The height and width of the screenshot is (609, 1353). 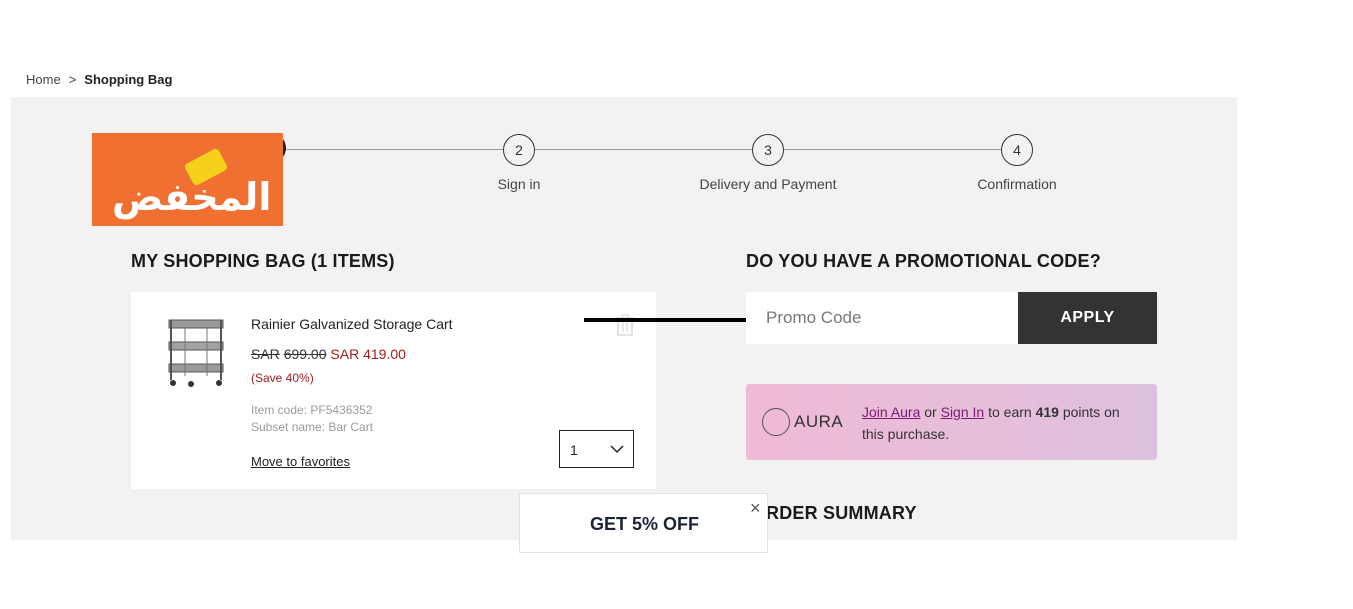 I want to click on product-name: Rainier Galvanized Storage Cart, so click(x=352, y=324).